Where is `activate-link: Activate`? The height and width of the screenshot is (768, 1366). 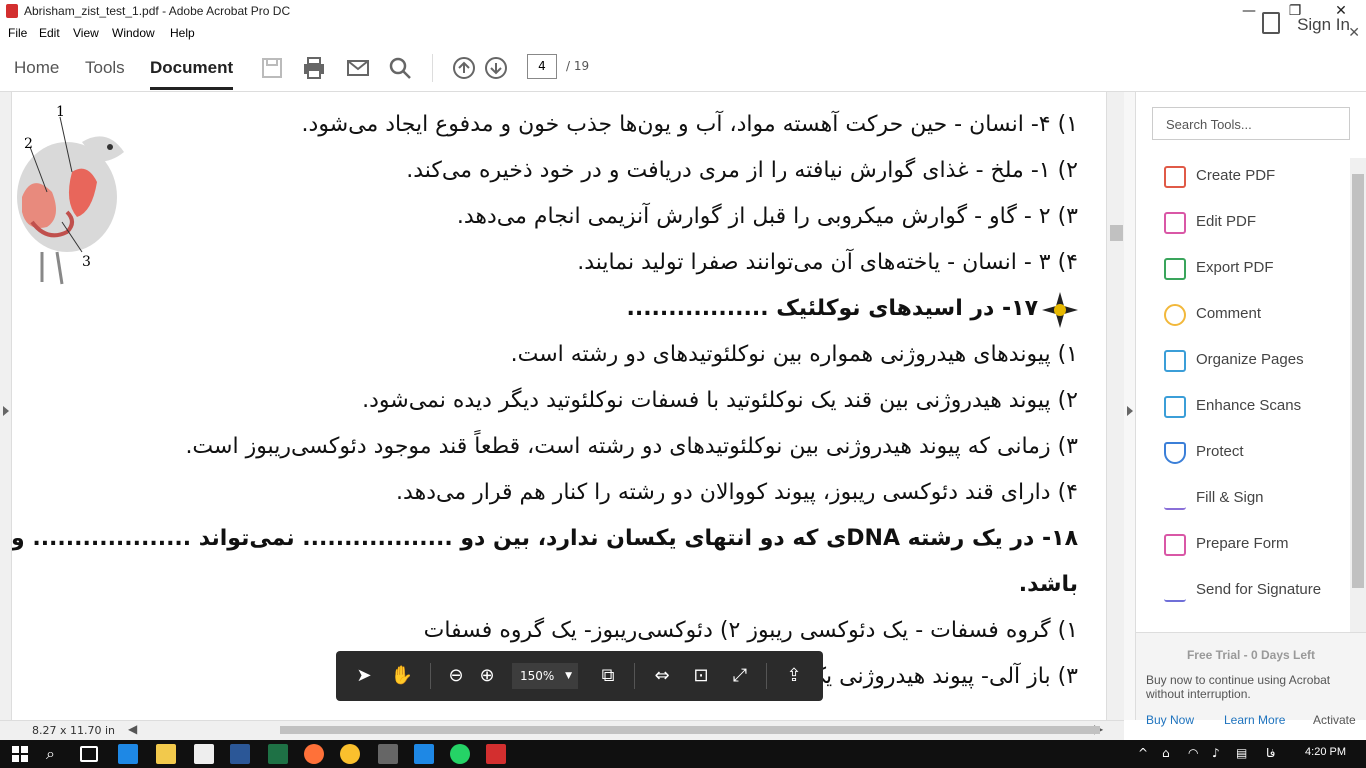 activate-link: Activate is located at coordinates (1334, 720).